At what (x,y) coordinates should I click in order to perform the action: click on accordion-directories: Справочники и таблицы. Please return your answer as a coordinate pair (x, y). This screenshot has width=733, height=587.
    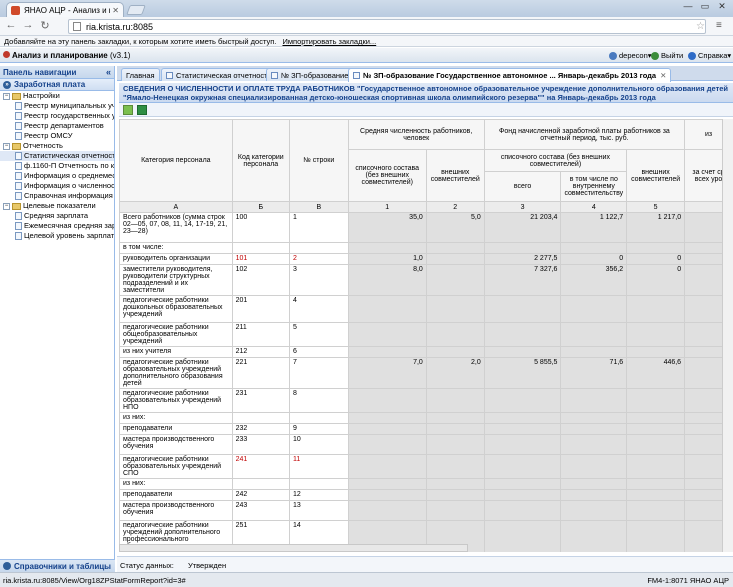
    Looking at the image, I should click on (57, 565).